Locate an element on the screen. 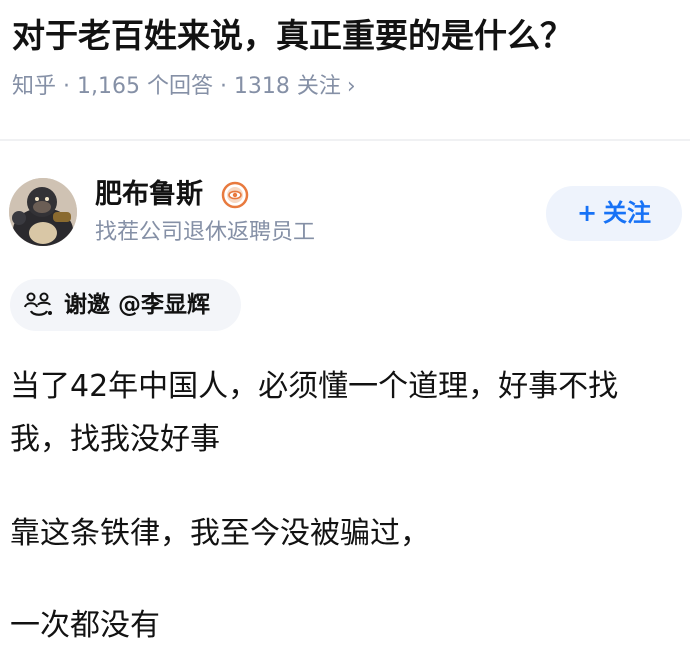 This screenshot has height=655, width=690. avatar is located at coordinates (43, 212).